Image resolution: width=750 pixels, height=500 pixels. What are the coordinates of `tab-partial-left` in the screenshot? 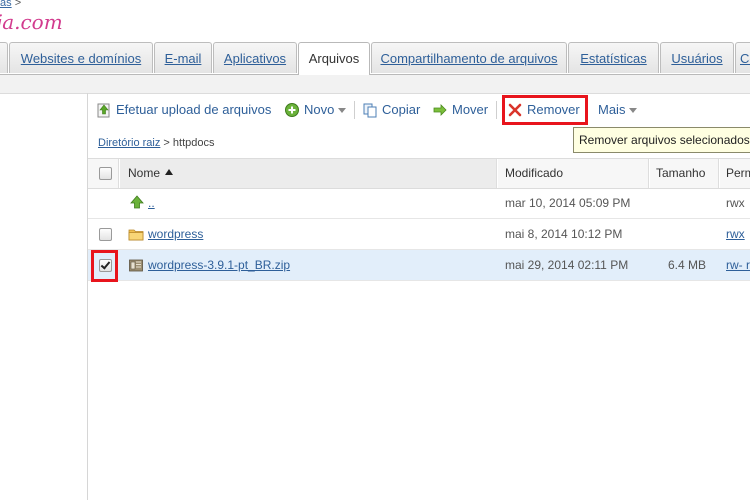 It's located at (4, 57).